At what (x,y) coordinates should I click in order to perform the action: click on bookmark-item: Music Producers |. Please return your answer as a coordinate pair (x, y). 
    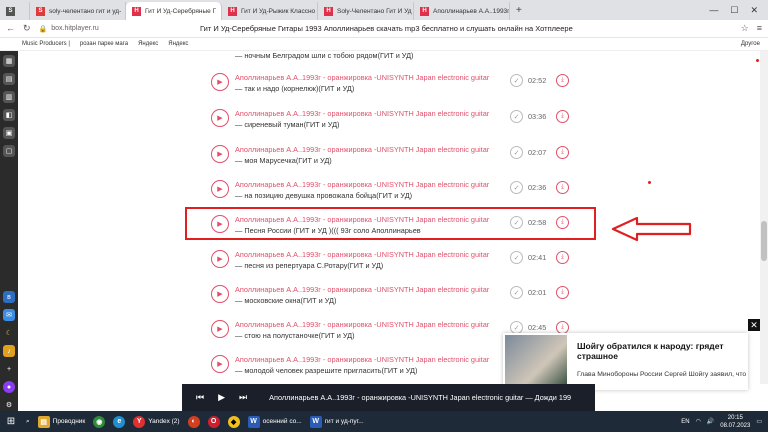
    Looking at the image, I should click on (46, 44).